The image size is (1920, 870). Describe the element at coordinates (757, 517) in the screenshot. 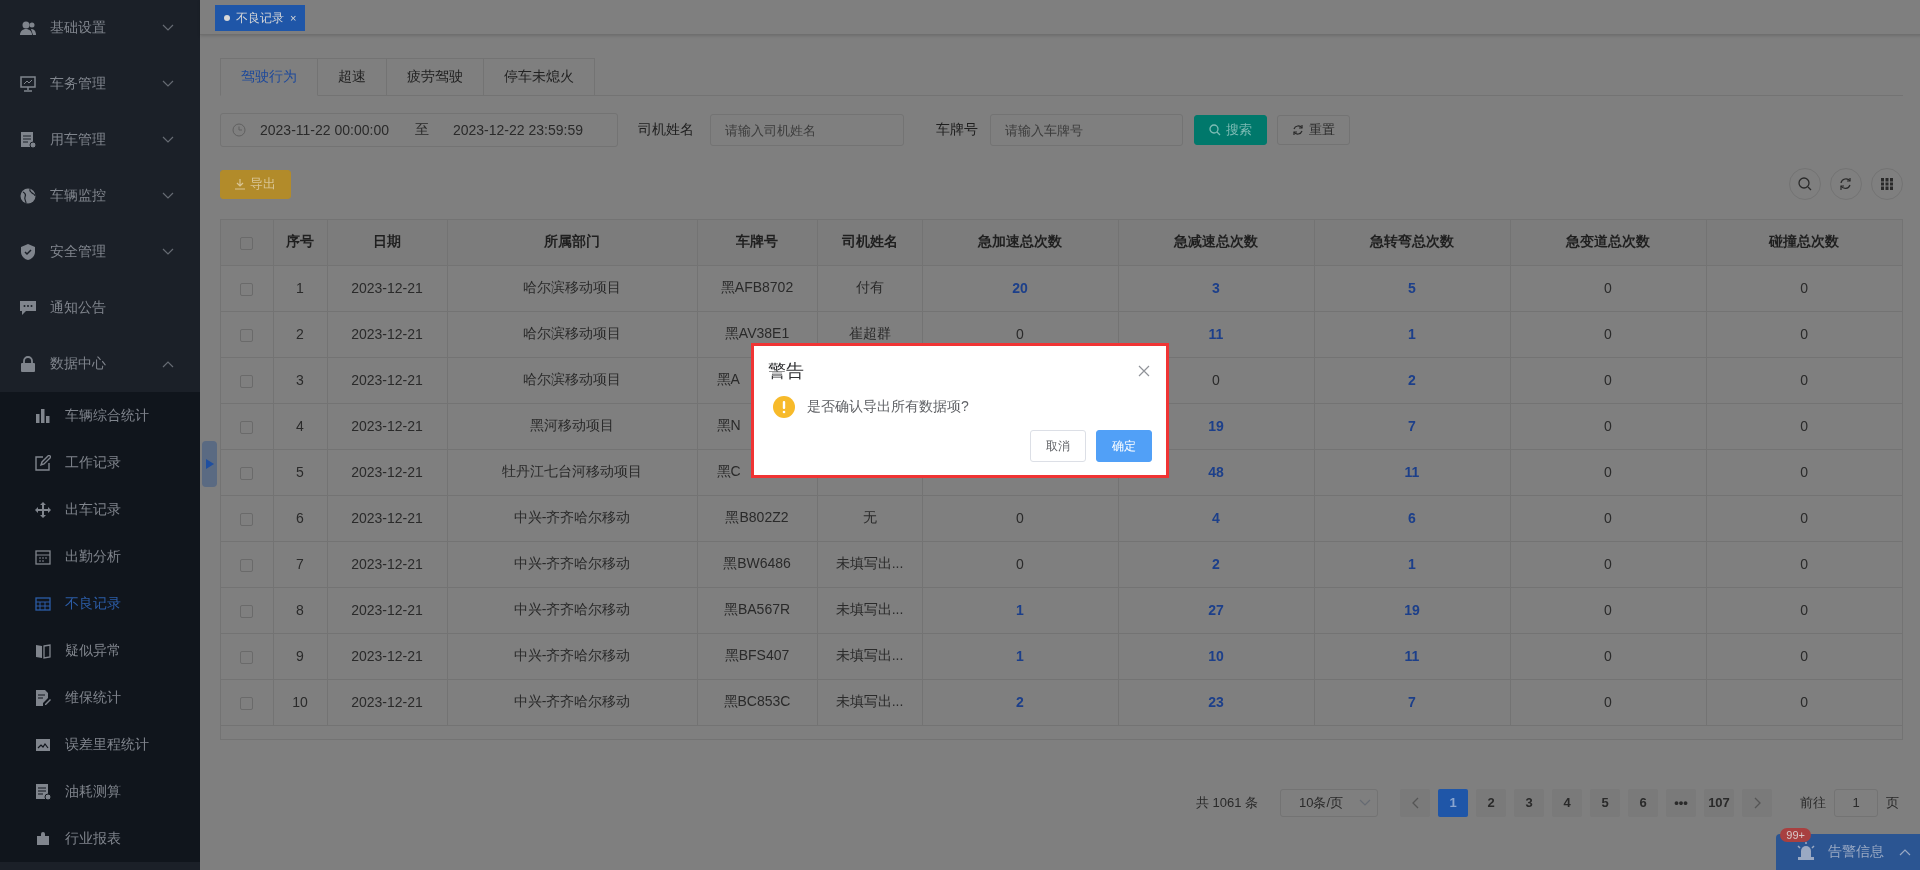

I see `table-cell: 黑B802Z2` at that location.